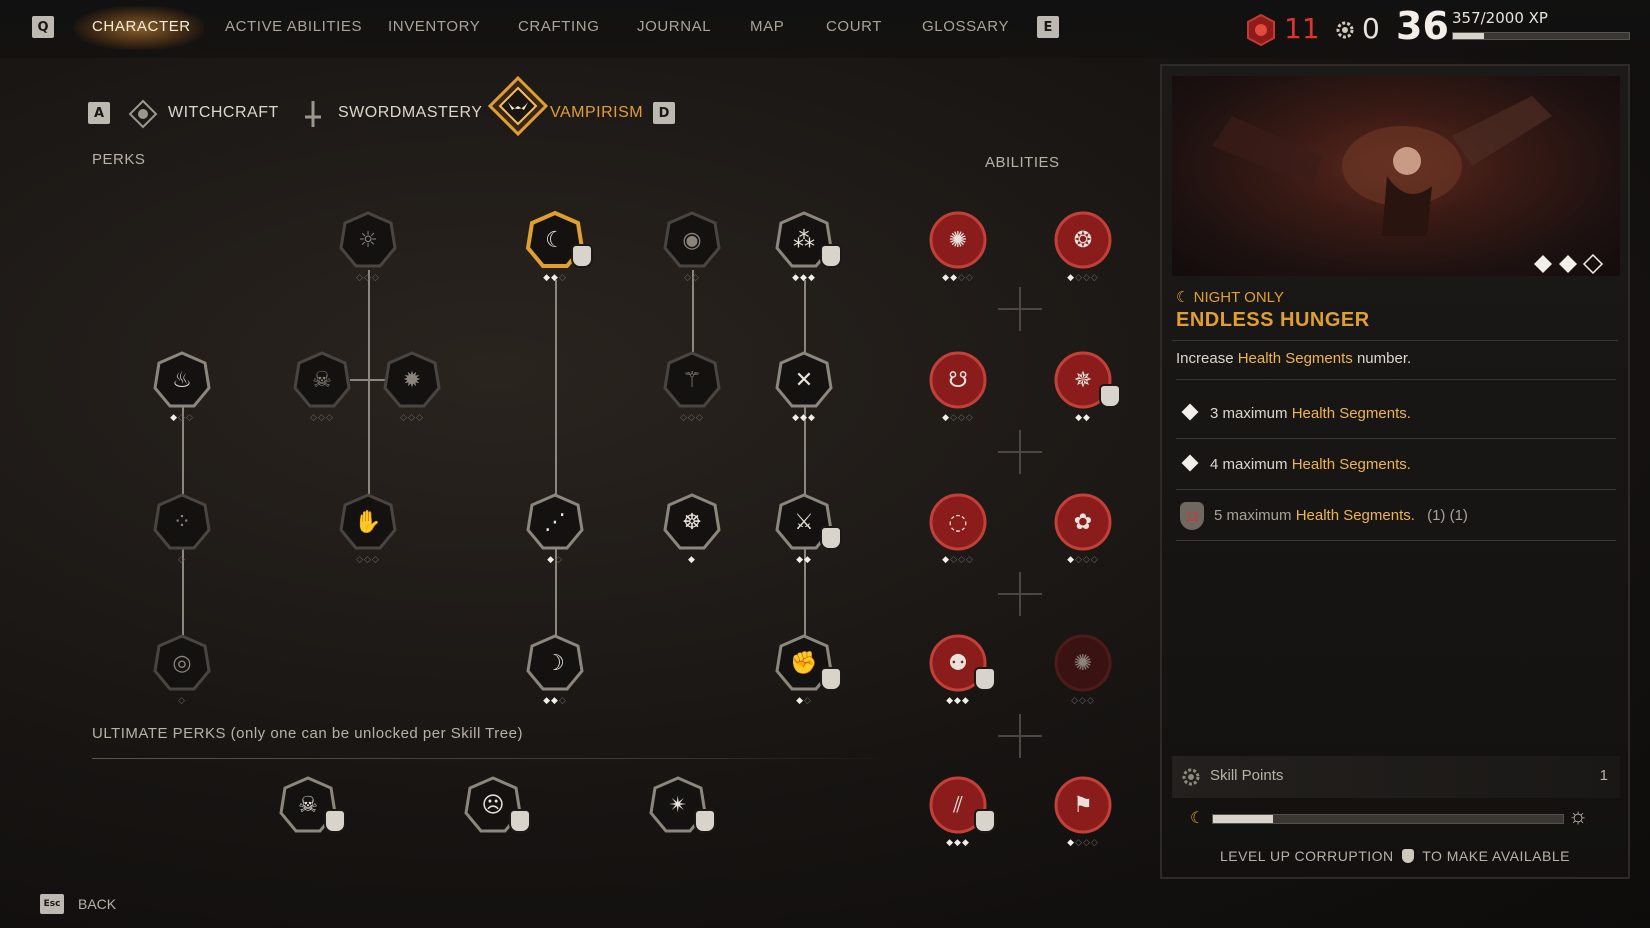 The width and height of the screenshot is (1650, 928). I want to click on perk-node: ☠ ◇◇◇, so click(322, 386).